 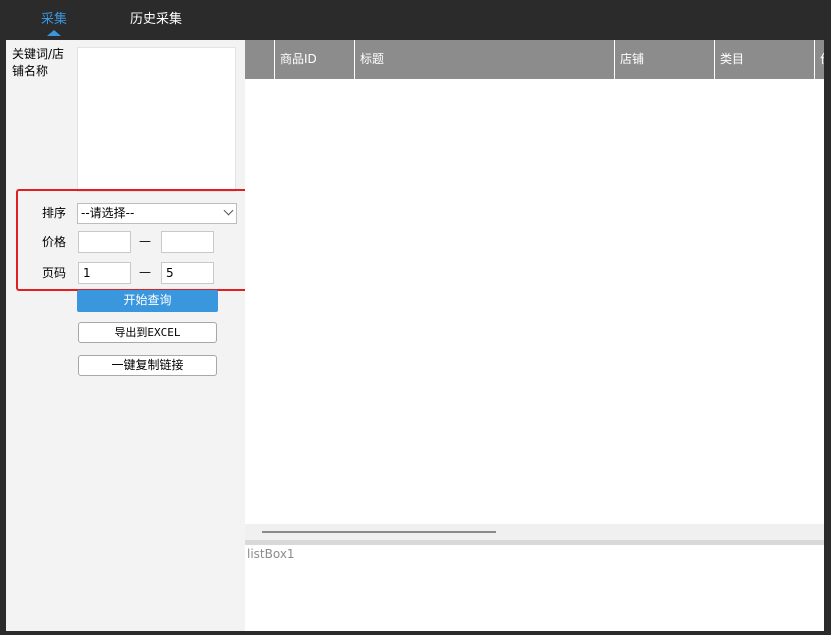 What do you see at coordinates (415, 20) in the screenshot?
I see `tab-bar: 采集 历史采集` at bounding box center [415, 20].